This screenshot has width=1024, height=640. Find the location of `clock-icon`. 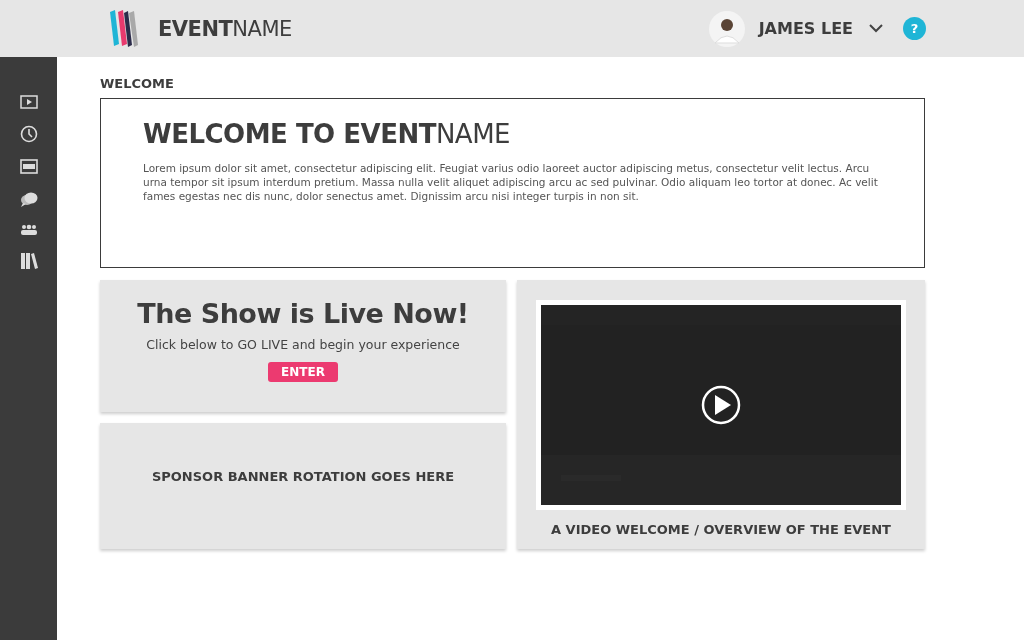

clock-icon is located at coordinates (28, 134).